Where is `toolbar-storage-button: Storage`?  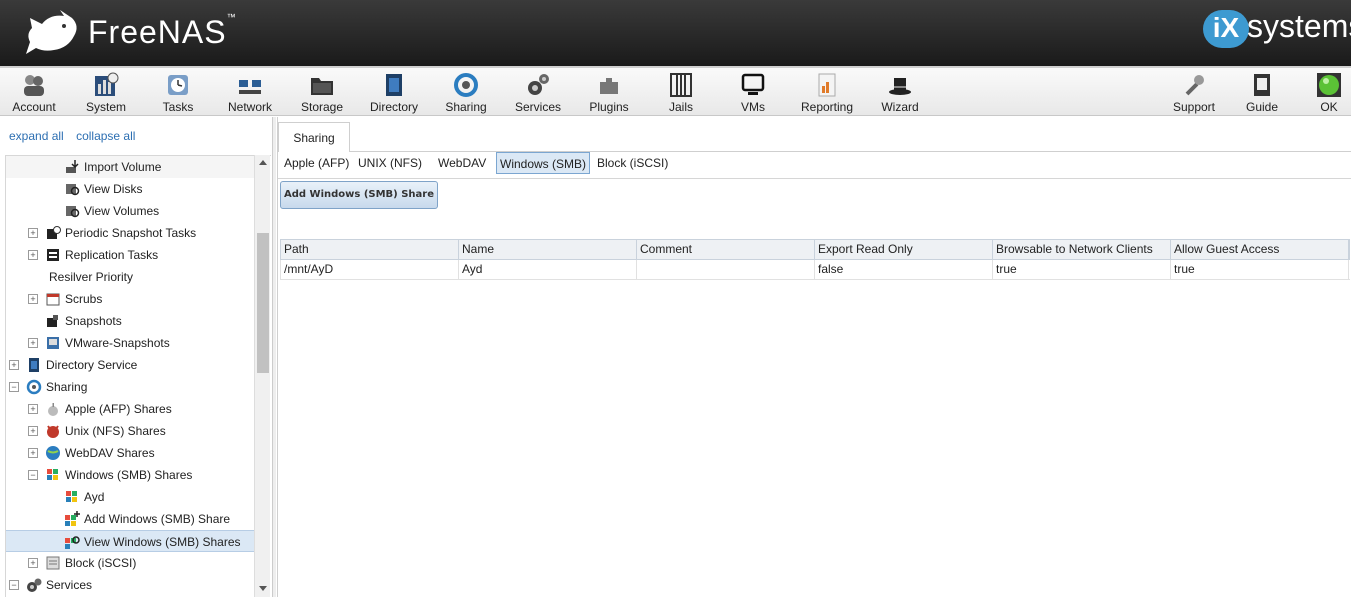 toolbar-storage-button: Storage is located at coordinates (322, 93).